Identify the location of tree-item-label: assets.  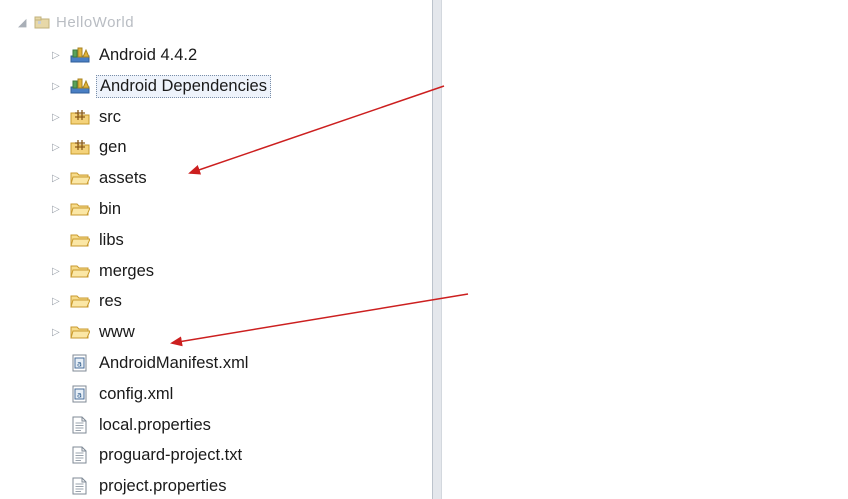
(123, 177).